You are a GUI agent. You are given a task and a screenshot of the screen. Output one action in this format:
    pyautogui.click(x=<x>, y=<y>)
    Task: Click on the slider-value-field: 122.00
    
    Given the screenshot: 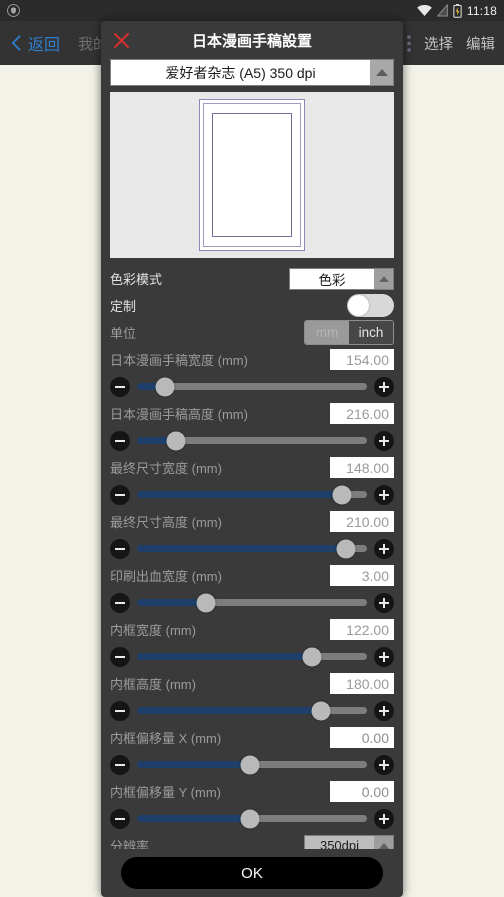 What is the action you would take?
    pyautogui.click(x=362, y=629)
    